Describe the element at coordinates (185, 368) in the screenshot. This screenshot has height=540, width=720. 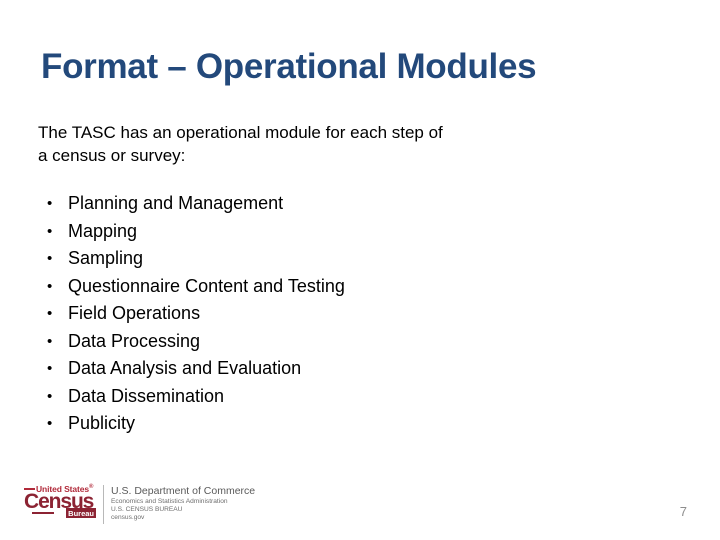
I see `list-item-label: Data Analysis and Evaluation` at that location.